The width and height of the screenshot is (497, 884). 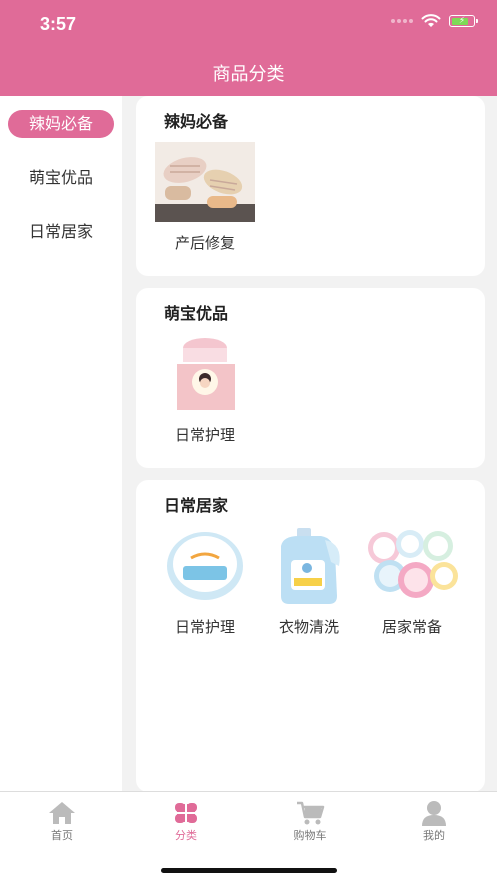 I want to click on product-label: 产后修复, so click(x=204, y=243).